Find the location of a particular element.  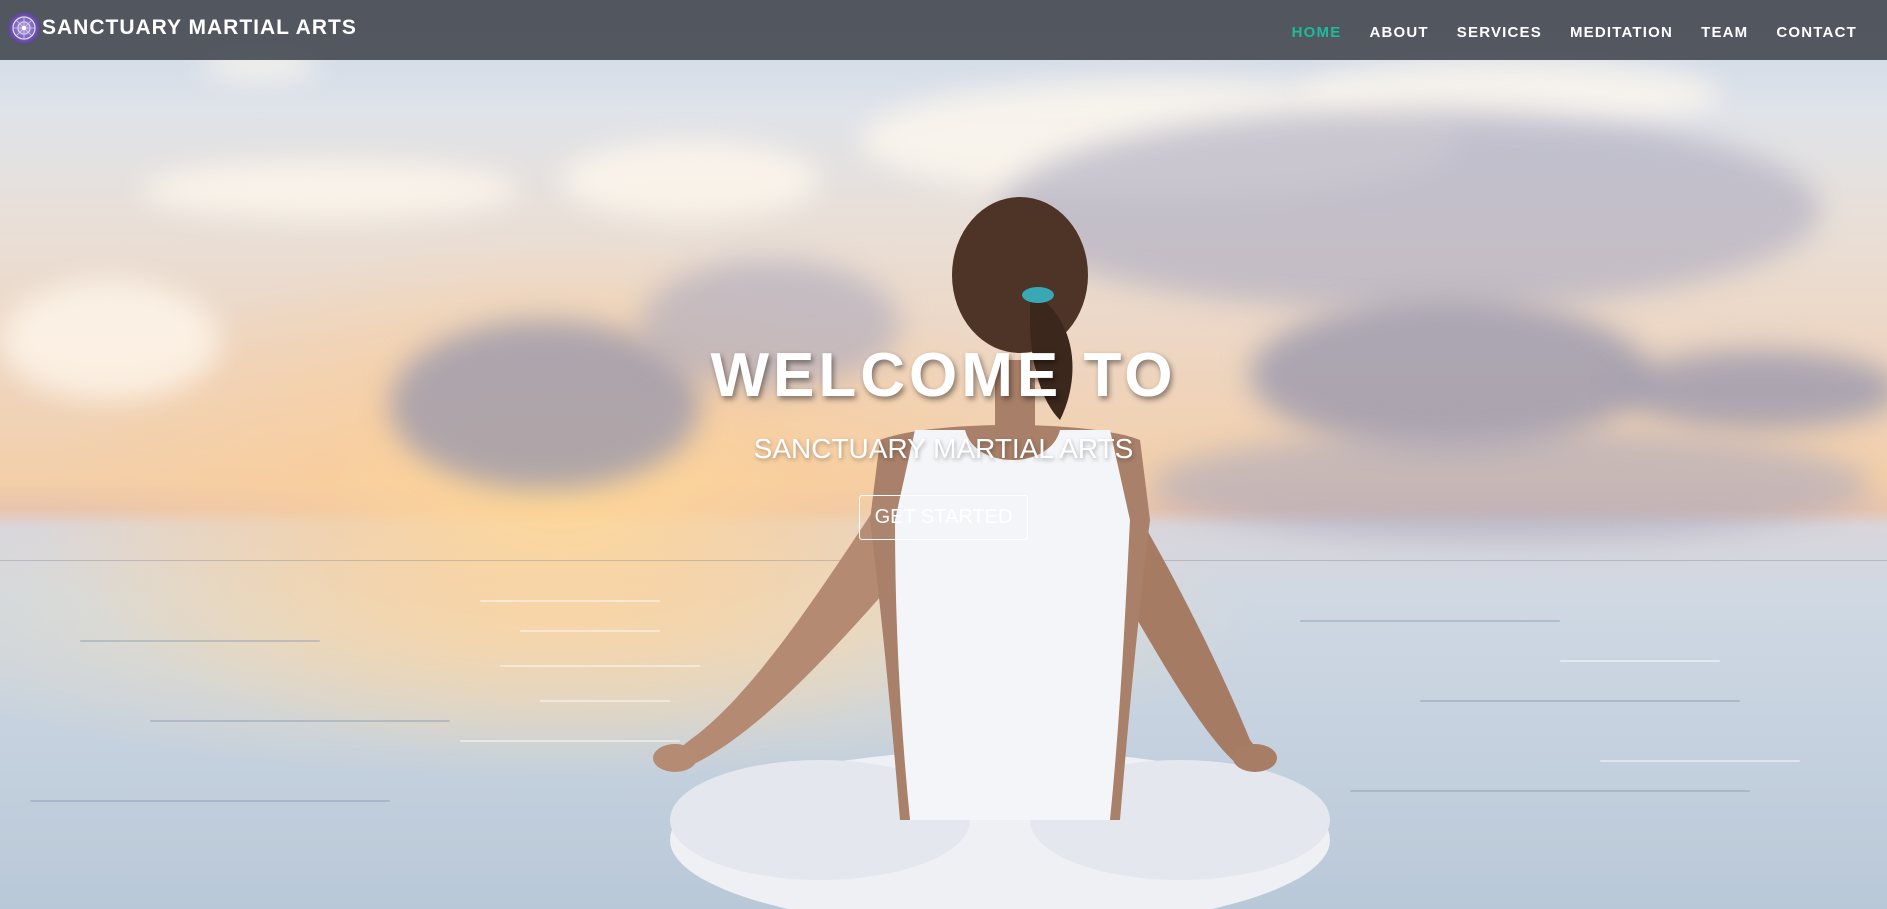

get-started-button: GET STARTED is located at coordinates (943, 517).